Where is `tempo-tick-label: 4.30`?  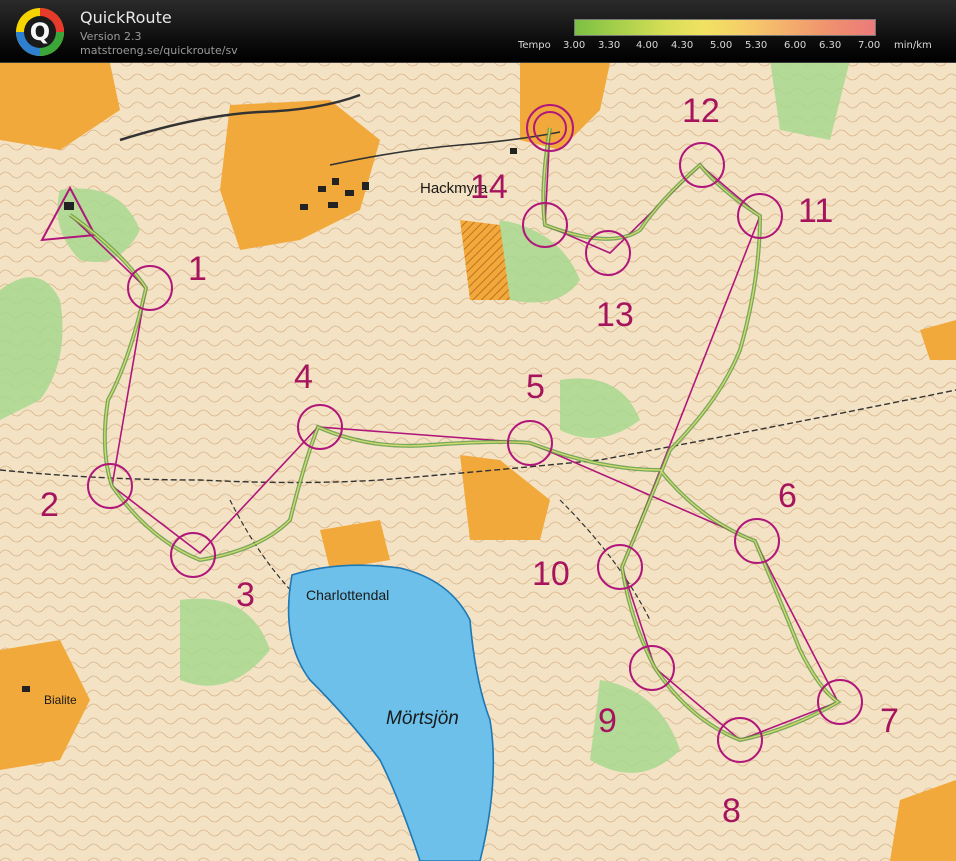 tempo-tick-label: 4.30 is located at coordinates (682, 45).